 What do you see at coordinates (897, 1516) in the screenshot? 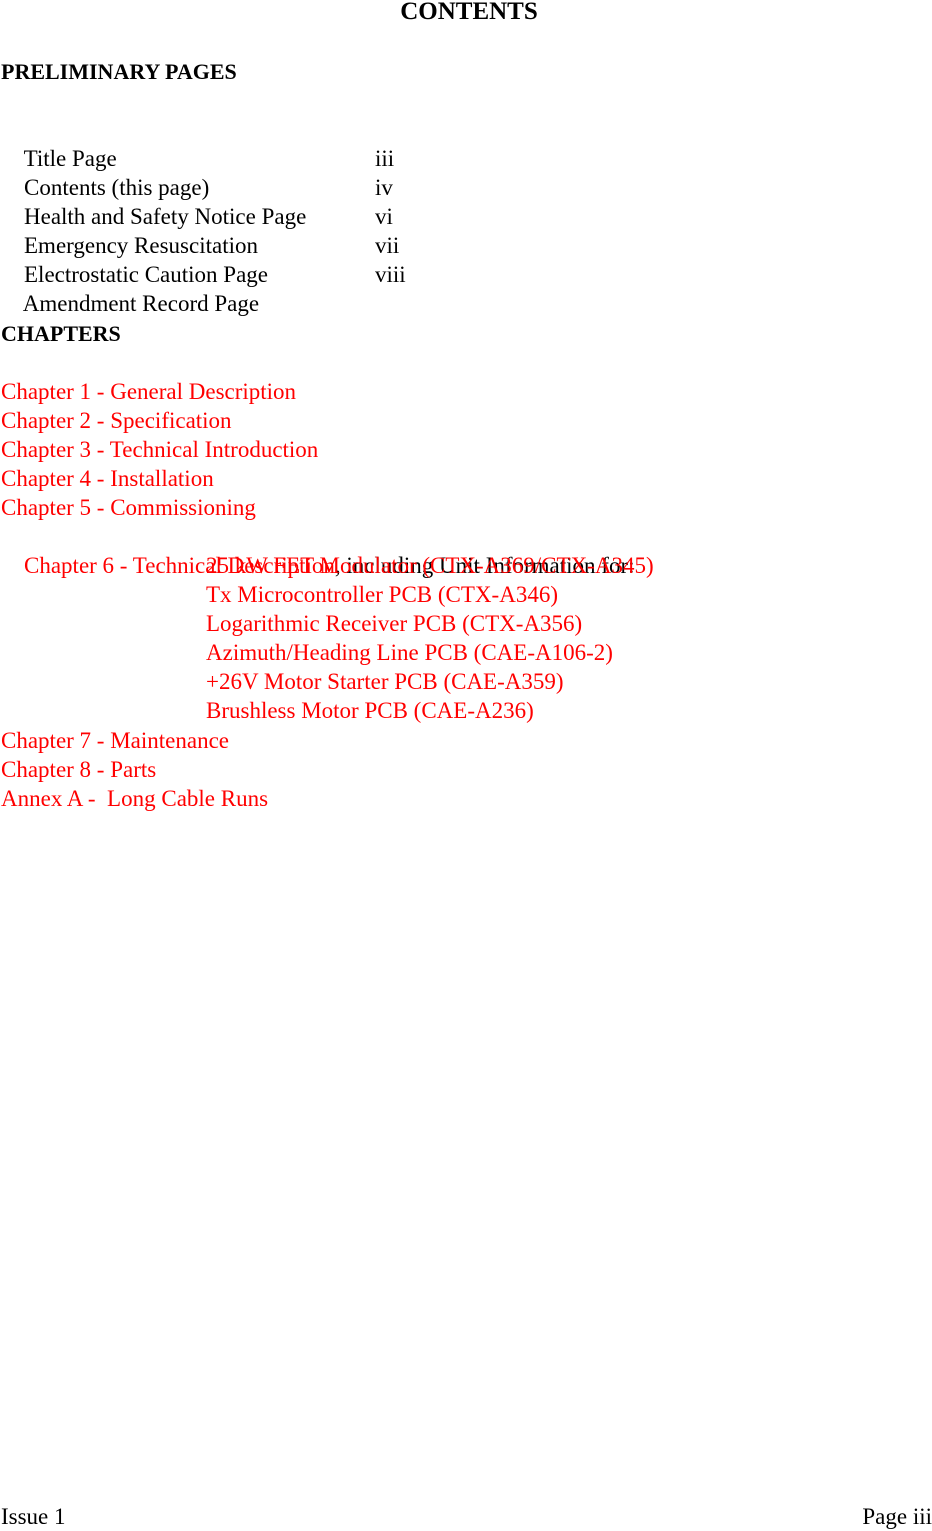
I see `footer-page-number: Page iii` at bounding box center [897, 1516].